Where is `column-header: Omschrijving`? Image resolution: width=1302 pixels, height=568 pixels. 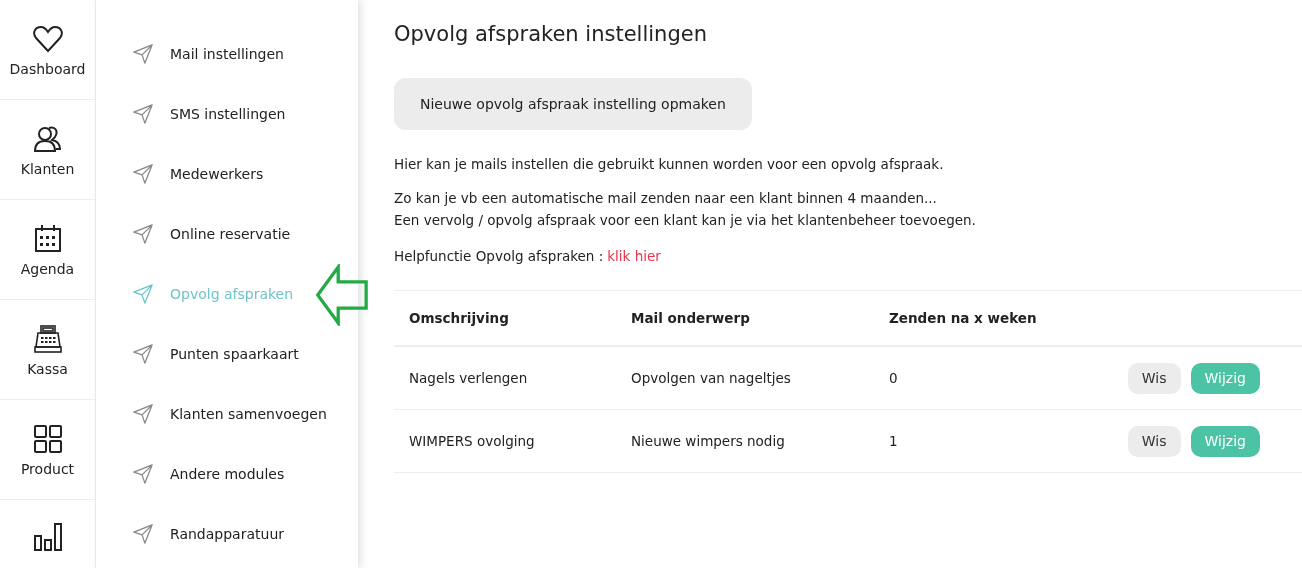
column-header: Omschrijving is located at coordinates (459, 318).